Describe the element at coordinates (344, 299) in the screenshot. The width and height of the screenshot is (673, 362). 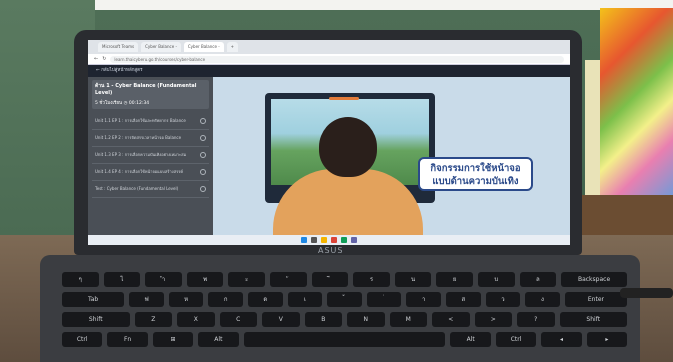
I see `keyboard-key: ้` at that location.